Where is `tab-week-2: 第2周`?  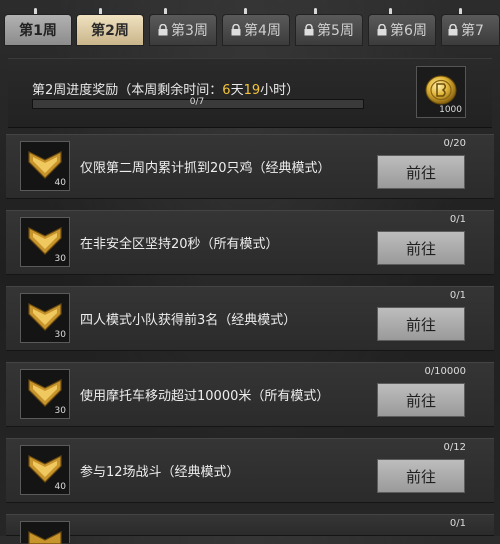 tab-week-2: 第2周 is located at coordinates (110, 30).